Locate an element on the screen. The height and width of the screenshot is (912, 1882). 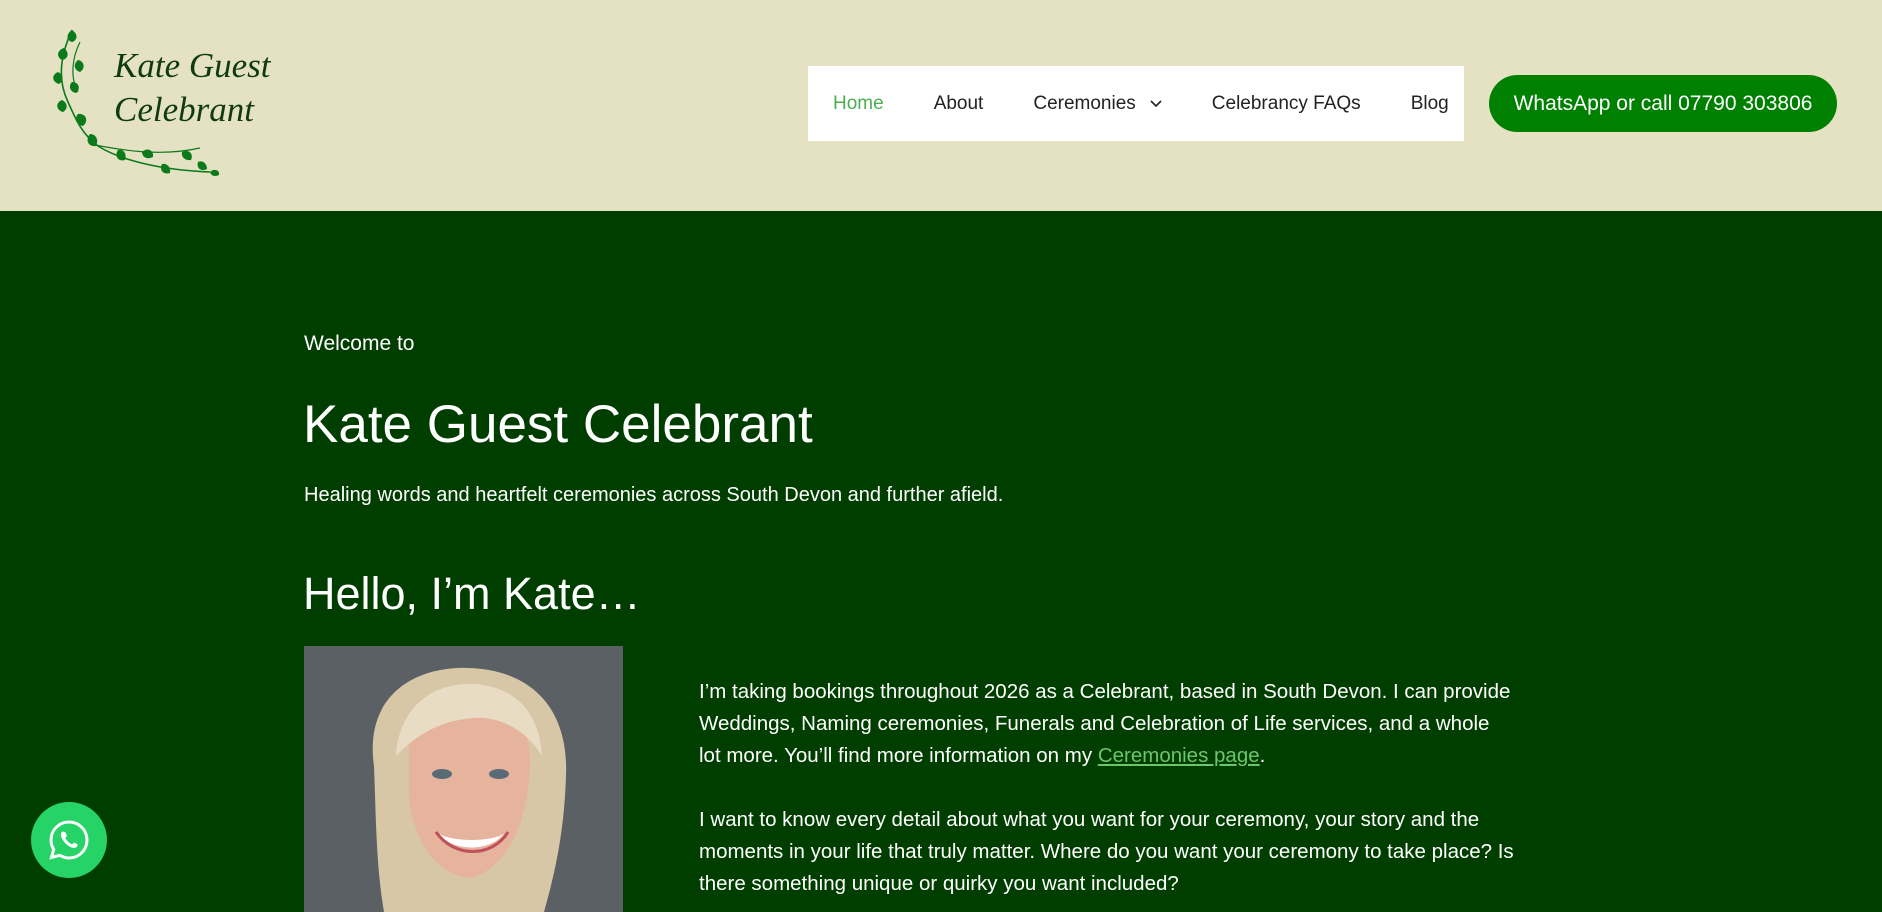
nav-label-faqs: Celebrancy FAQs is located at coordinates (1286, 103).